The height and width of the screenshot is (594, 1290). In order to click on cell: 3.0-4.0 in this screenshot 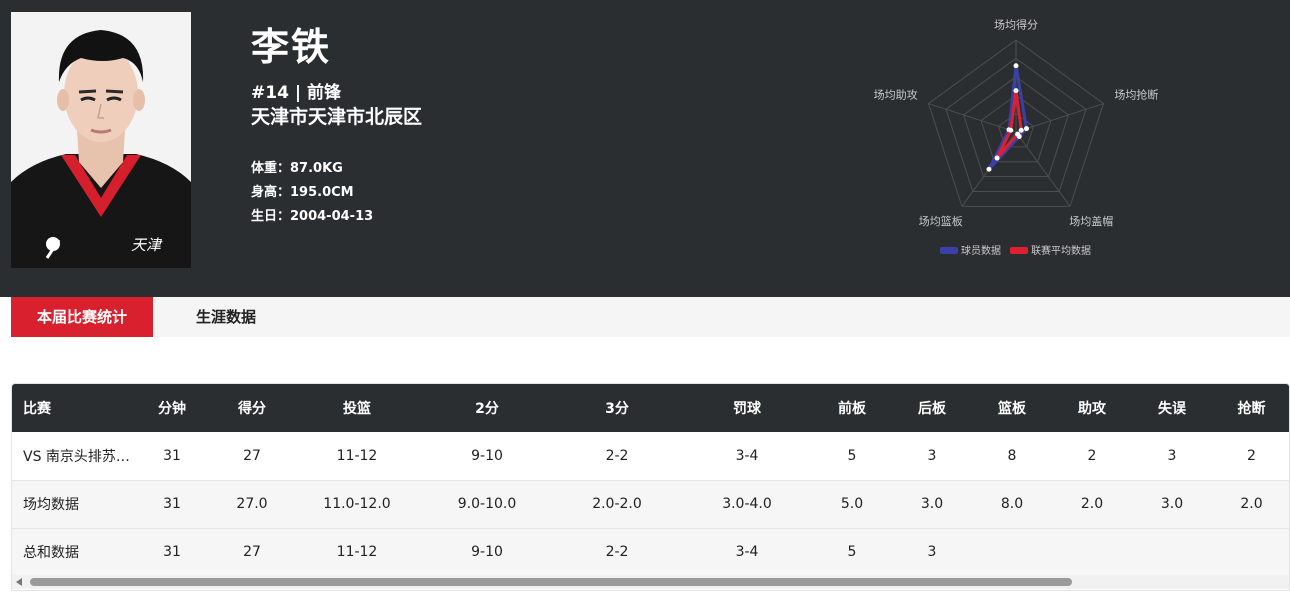, I will do `click(747, 504)`.